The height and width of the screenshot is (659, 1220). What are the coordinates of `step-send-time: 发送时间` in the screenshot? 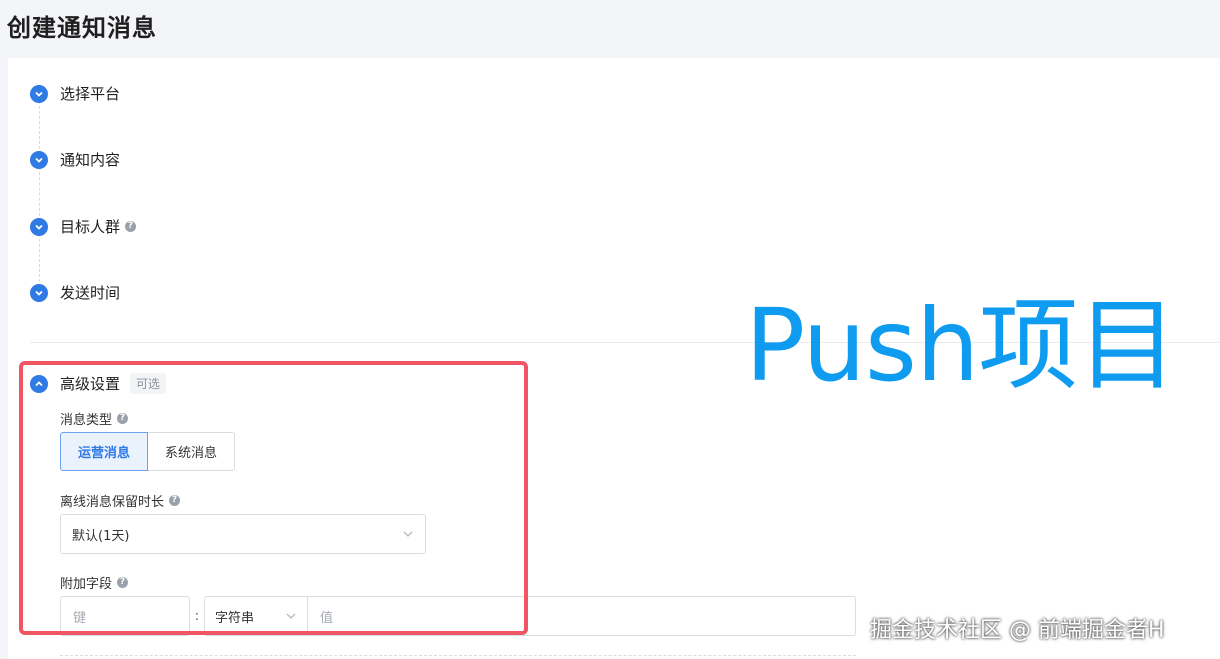 It's located at (75, 292).